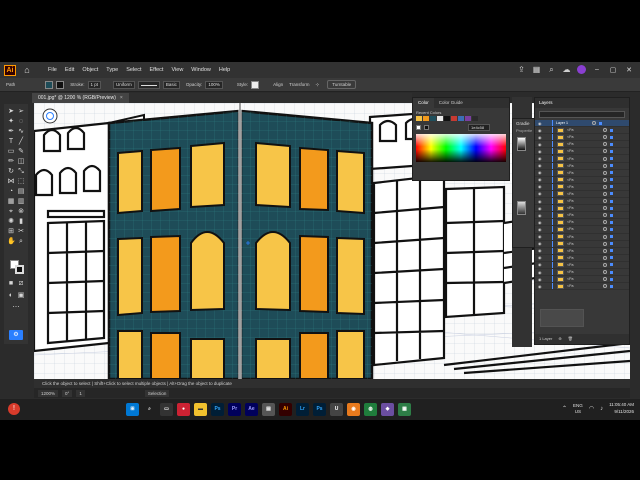 The height and width of the screenshot is (480, 640). Describe the element at coordinates (621, 408) in the screenshot. I see `clock: 11:05:40 AM 9/11/2026` at that location.